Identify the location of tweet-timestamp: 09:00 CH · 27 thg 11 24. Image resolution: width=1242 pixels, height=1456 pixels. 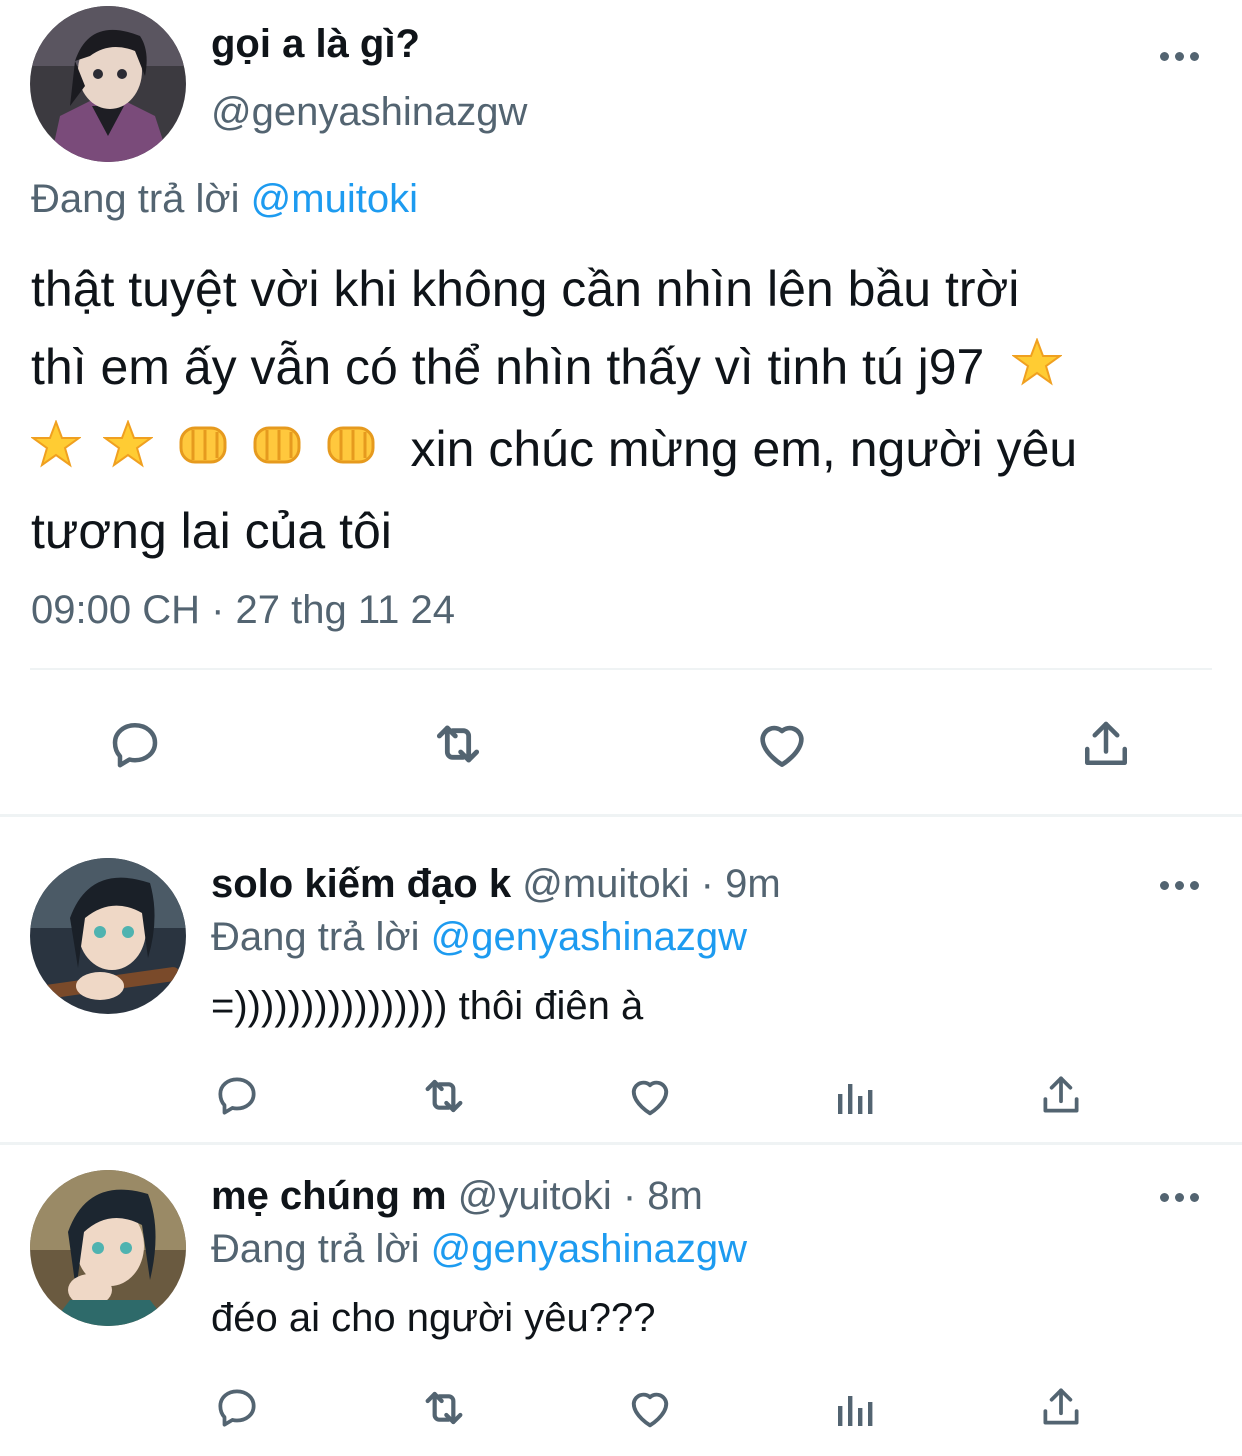
(243, 610).